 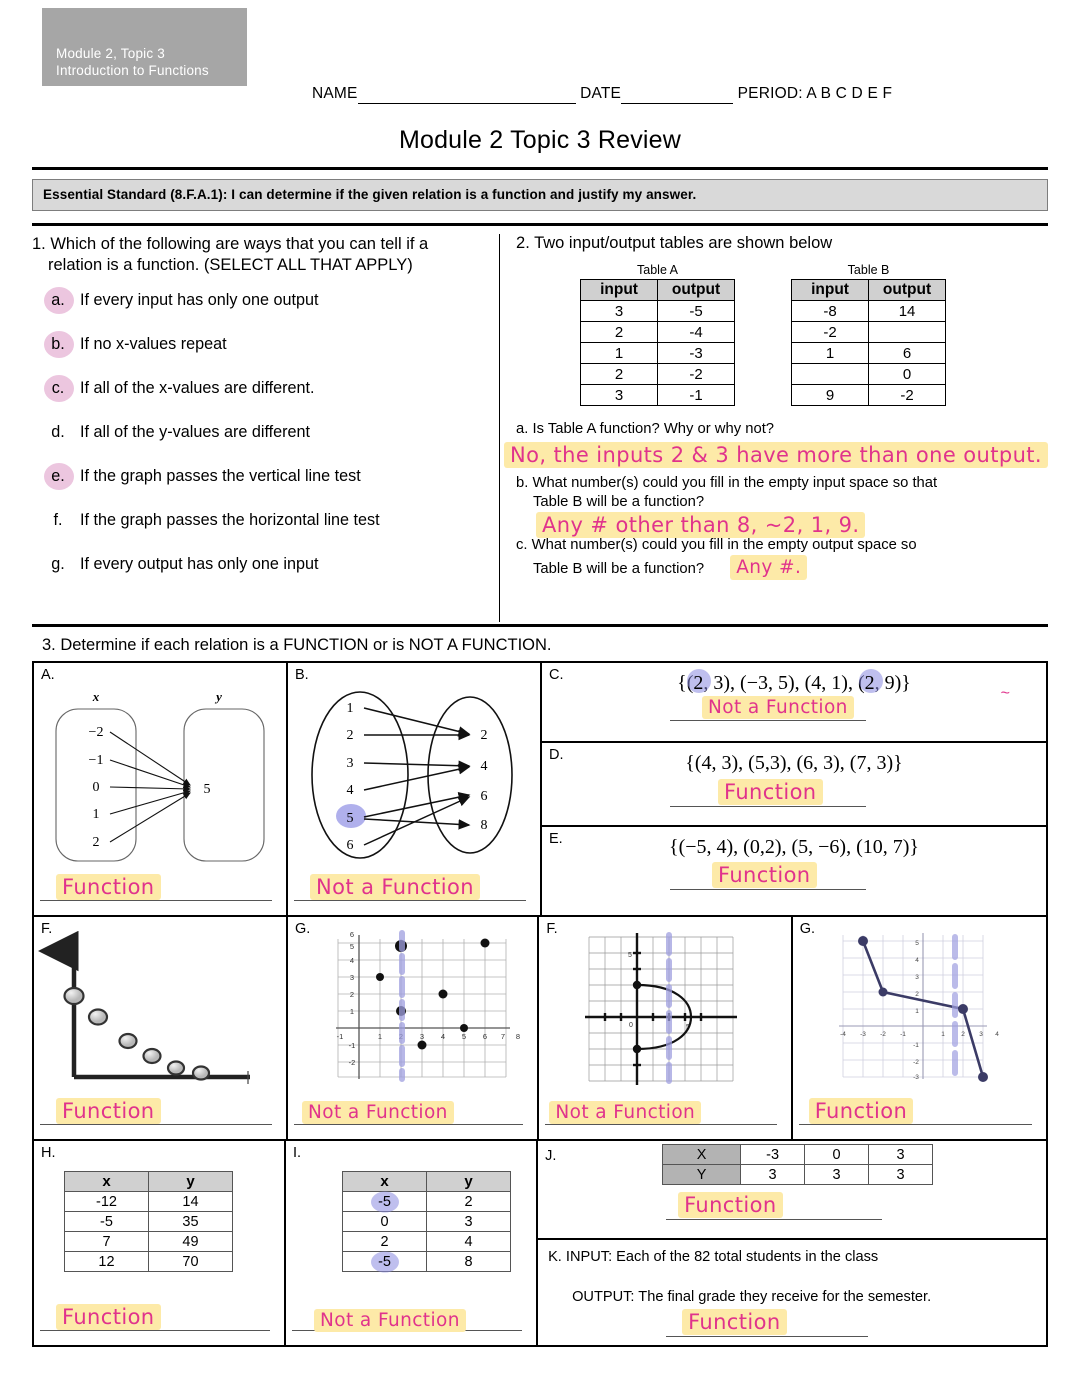 I want to click on date-blank, so click(x=677, y=94).